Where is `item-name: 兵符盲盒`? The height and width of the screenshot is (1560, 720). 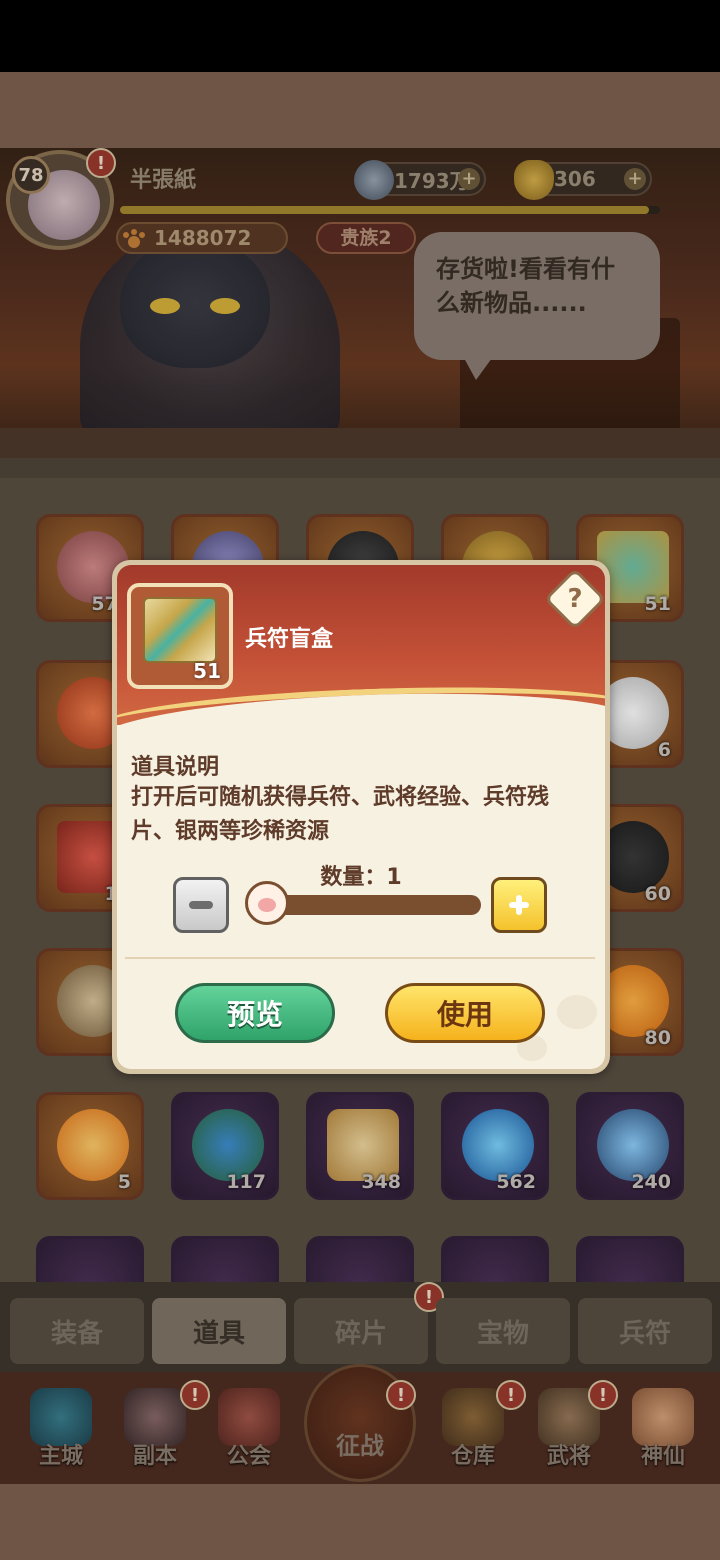
item-name: 兵符盲盒 is located at coordinates (289, 639).